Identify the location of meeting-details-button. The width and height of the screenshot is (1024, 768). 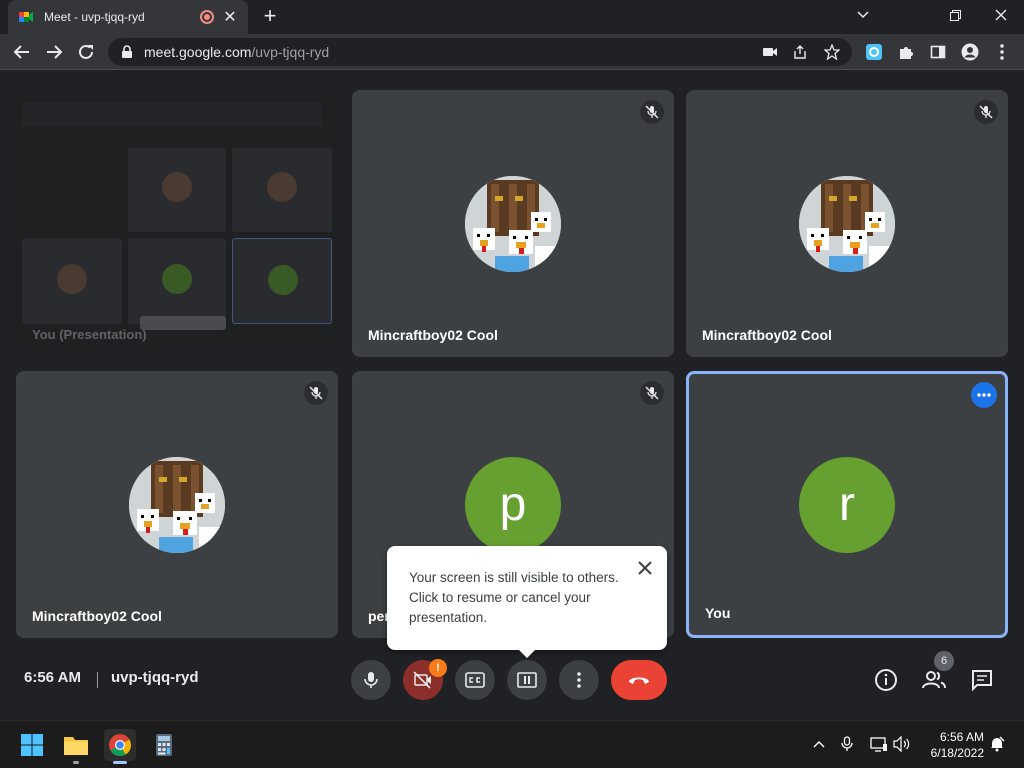
(886, 680).